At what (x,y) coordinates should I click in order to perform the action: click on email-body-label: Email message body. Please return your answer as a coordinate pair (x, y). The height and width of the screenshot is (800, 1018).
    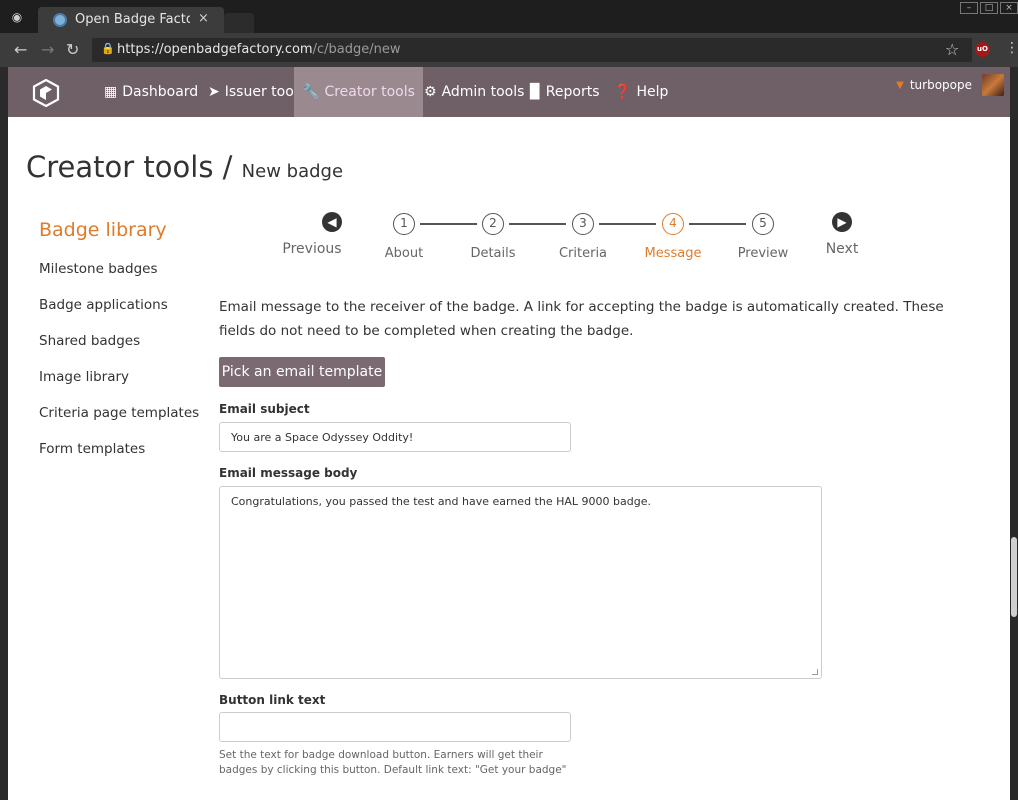
    Looking at the image, I should click on (288, 473).